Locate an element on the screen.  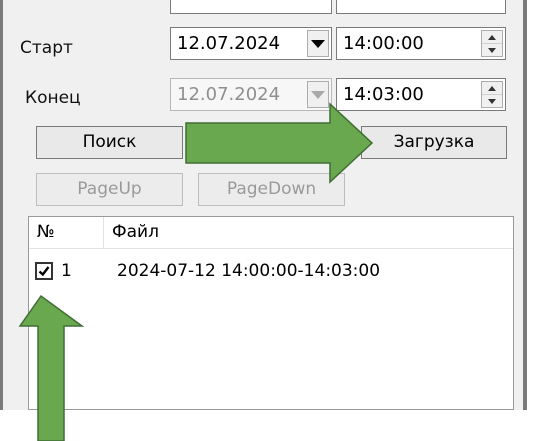
list-header: № Файл is located at coordinates (271, 233).